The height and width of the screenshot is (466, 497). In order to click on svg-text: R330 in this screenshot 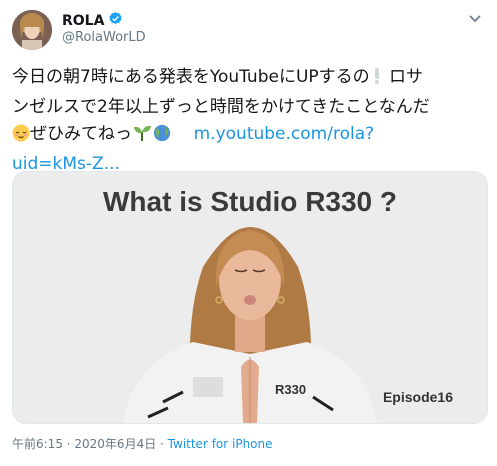, I will do `click(290, 389)`.